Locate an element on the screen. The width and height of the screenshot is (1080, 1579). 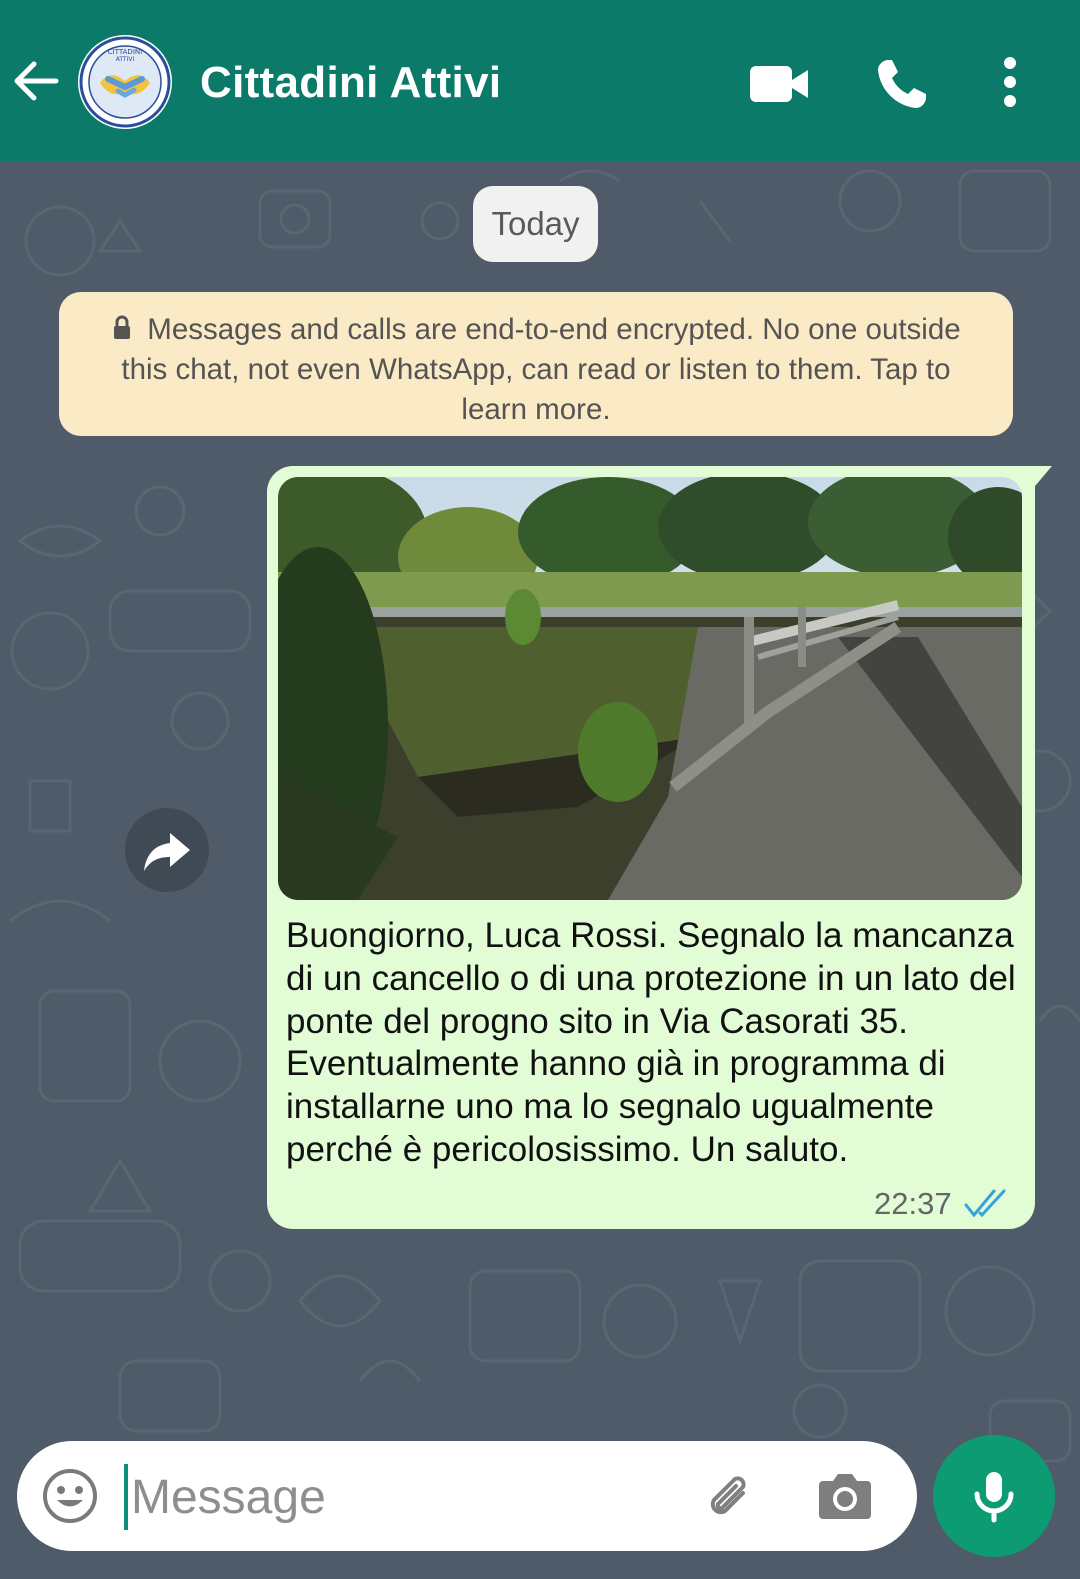
attach-icon is located at coordinates (730, 1498).